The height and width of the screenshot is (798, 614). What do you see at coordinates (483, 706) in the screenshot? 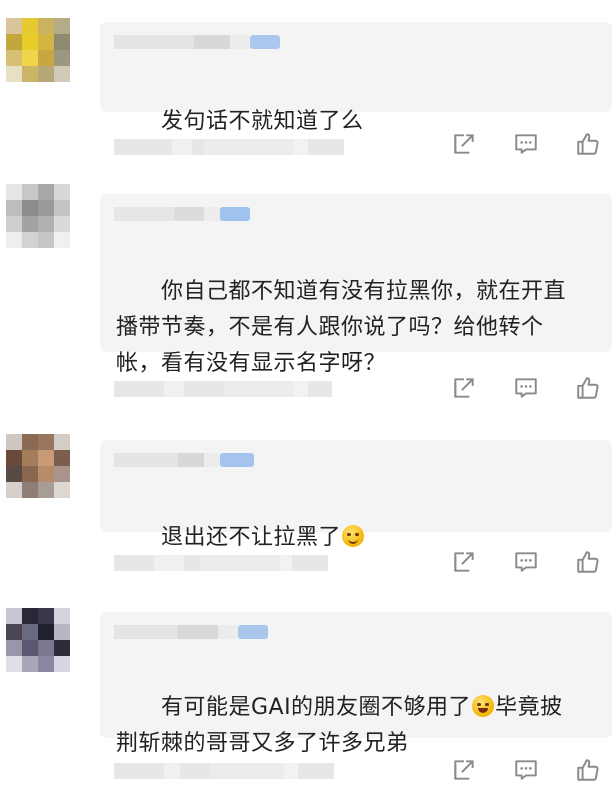
I see `laugh-emoji-icon` at bounding box center [483, 706].